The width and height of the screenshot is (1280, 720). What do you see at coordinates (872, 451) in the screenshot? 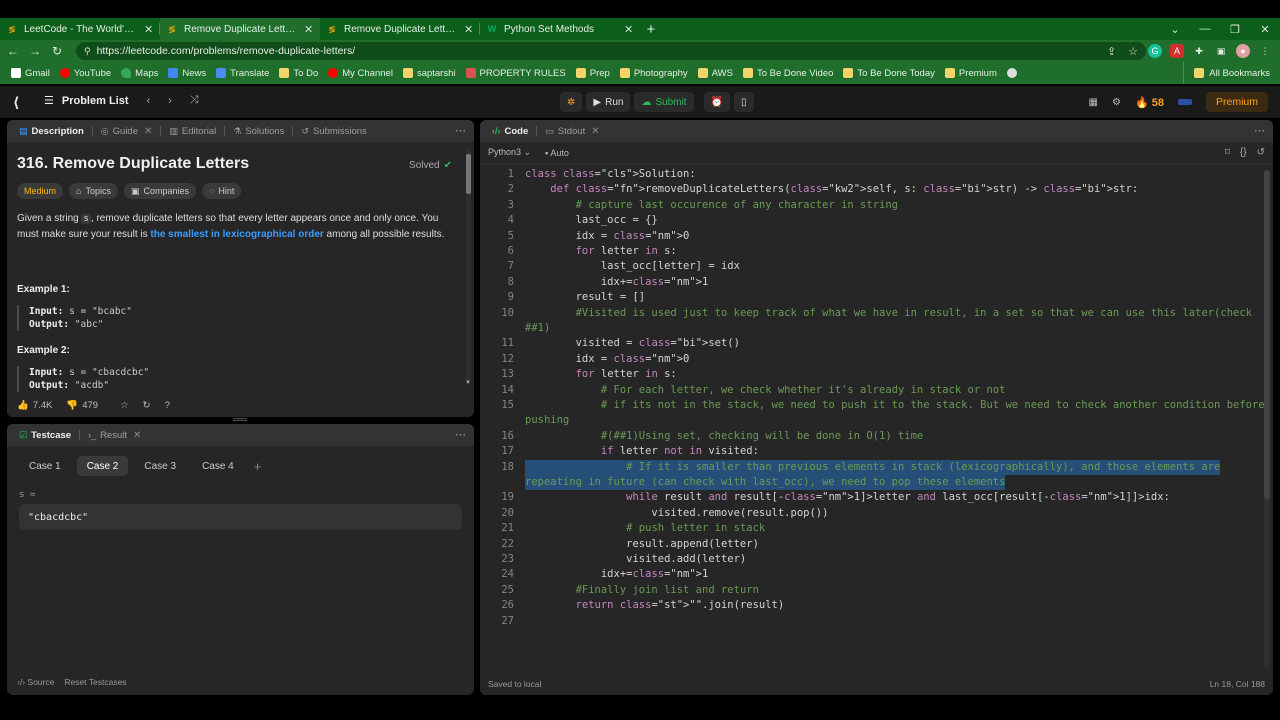
I see `code-line: 17 if letter not in visited:` at bounding box center [872, 451].